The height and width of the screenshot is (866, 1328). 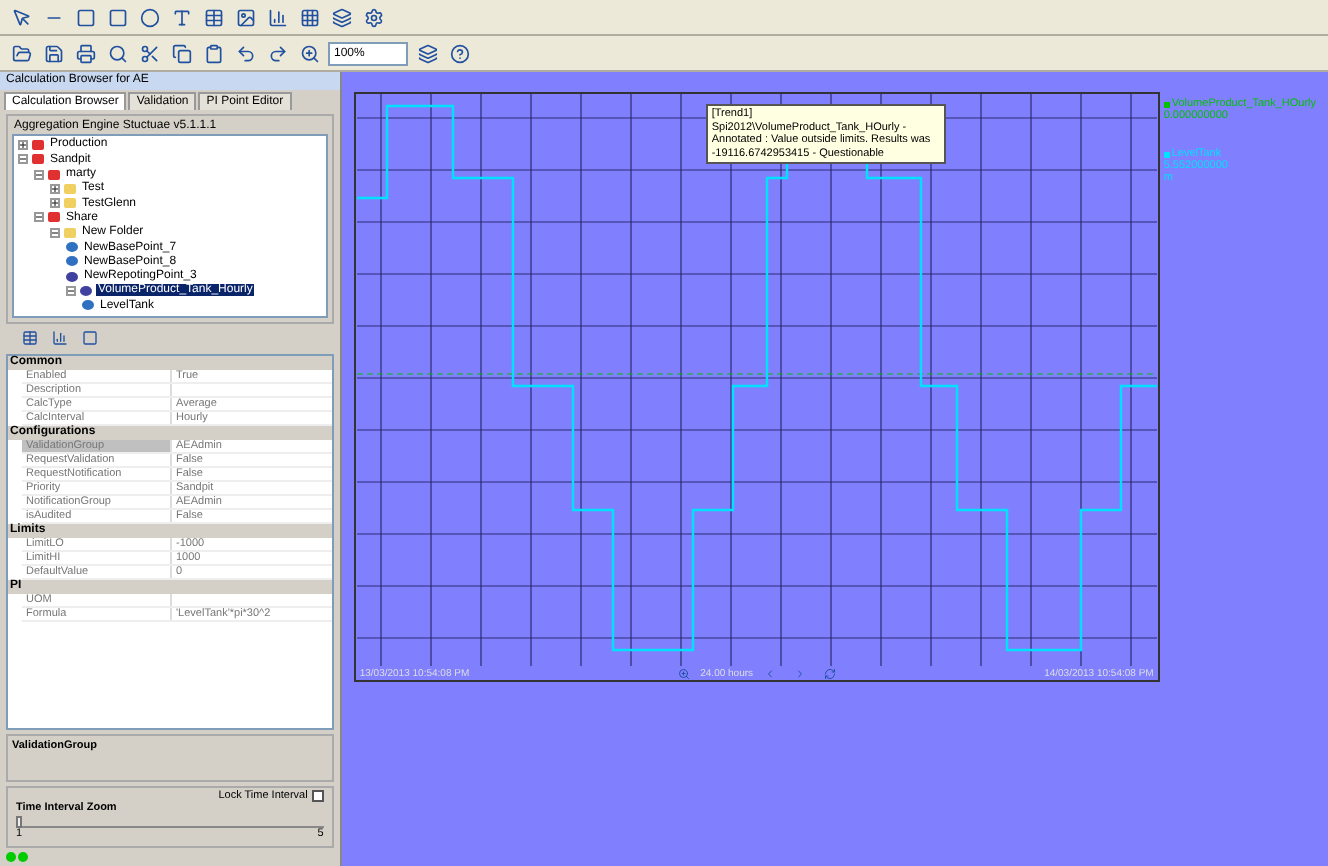 I want to click on image-icon, so click(x=245, y=17).